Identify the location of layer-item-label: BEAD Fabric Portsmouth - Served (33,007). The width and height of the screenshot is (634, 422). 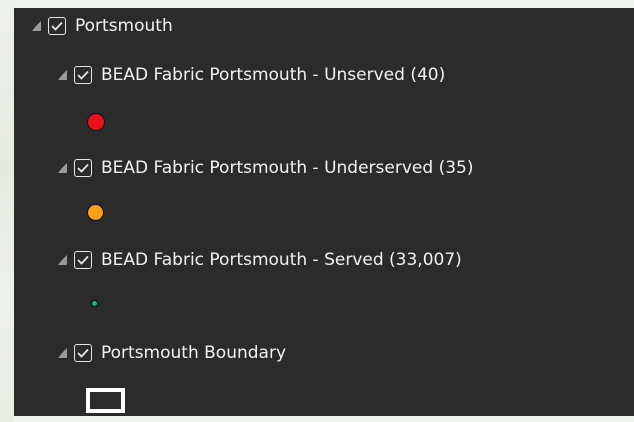
(281, 260).